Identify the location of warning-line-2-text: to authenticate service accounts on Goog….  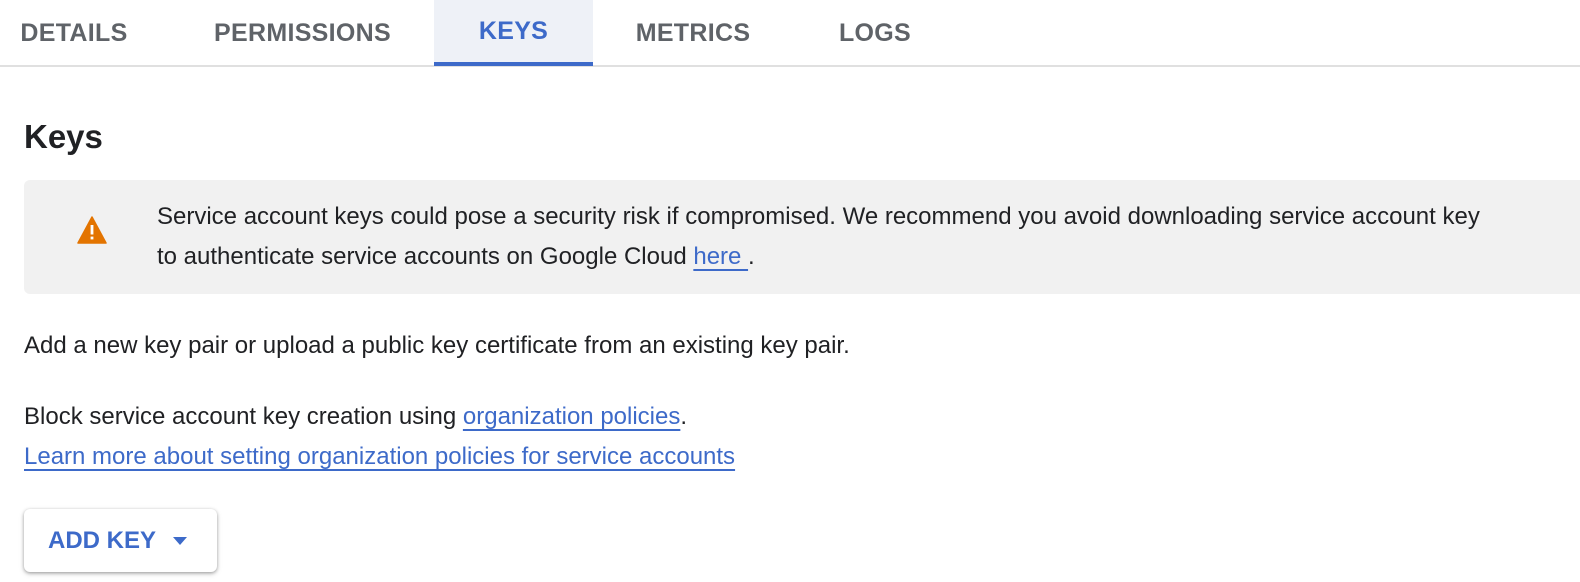
(425, 256).